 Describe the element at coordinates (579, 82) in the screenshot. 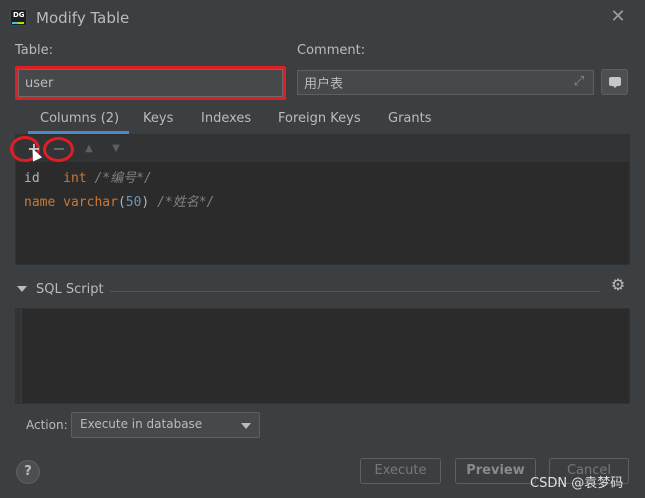

I see `expand-icon: ⤢` at that location.